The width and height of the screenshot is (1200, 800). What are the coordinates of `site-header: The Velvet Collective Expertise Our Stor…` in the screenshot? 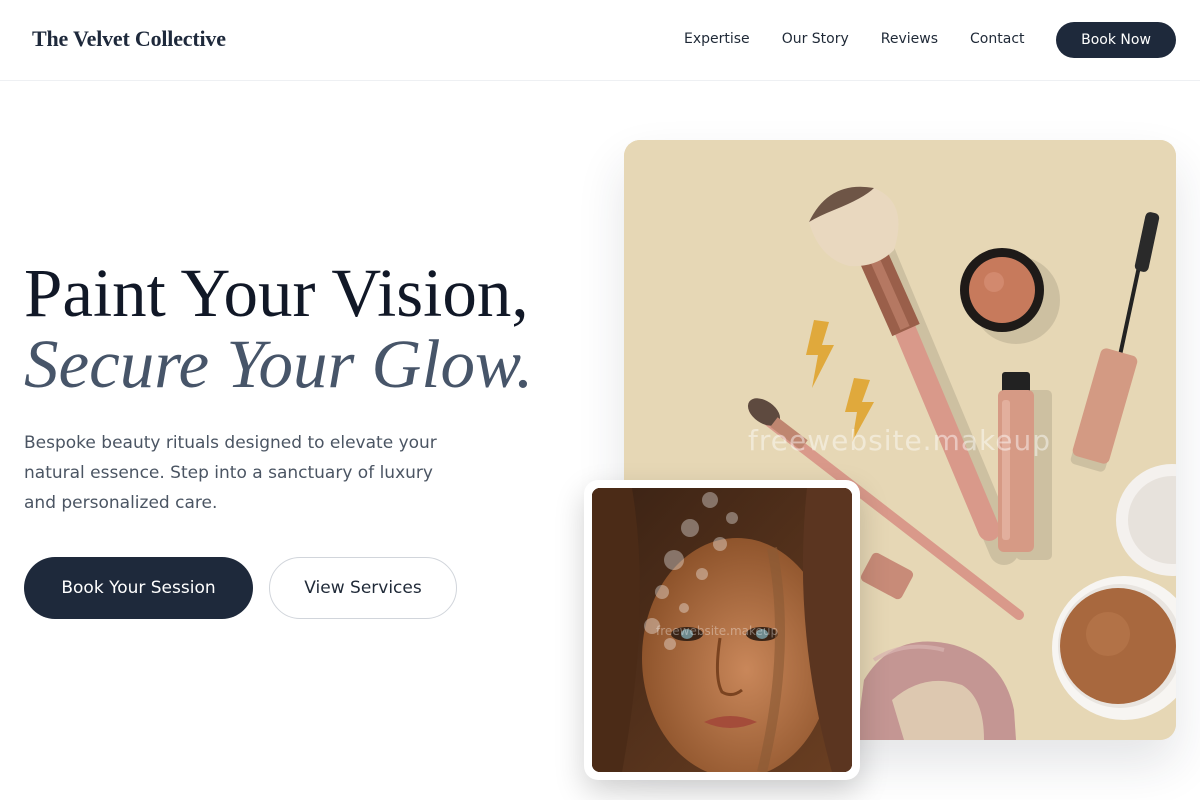 It's located at (600, 40).